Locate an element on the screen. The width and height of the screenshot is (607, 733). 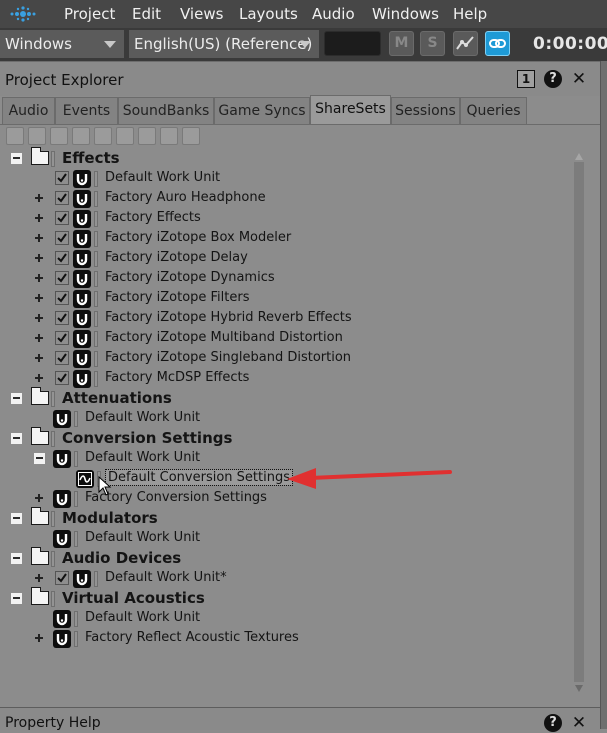
red-arrow-annotation is located at coordinates (369, 478).